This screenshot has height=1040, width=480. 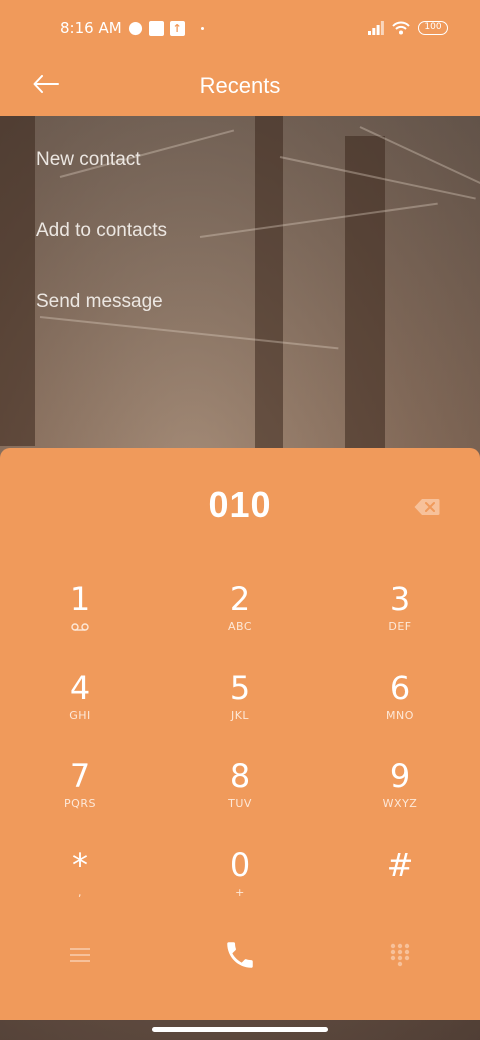 I want to click on key-digit: *, so click(x=80, y=864).